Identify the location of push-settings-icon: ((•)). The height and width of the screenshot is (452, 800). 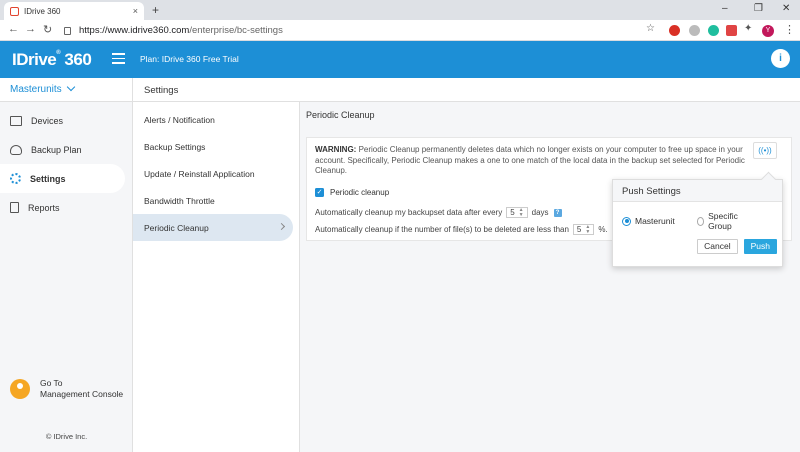
(765, 150).